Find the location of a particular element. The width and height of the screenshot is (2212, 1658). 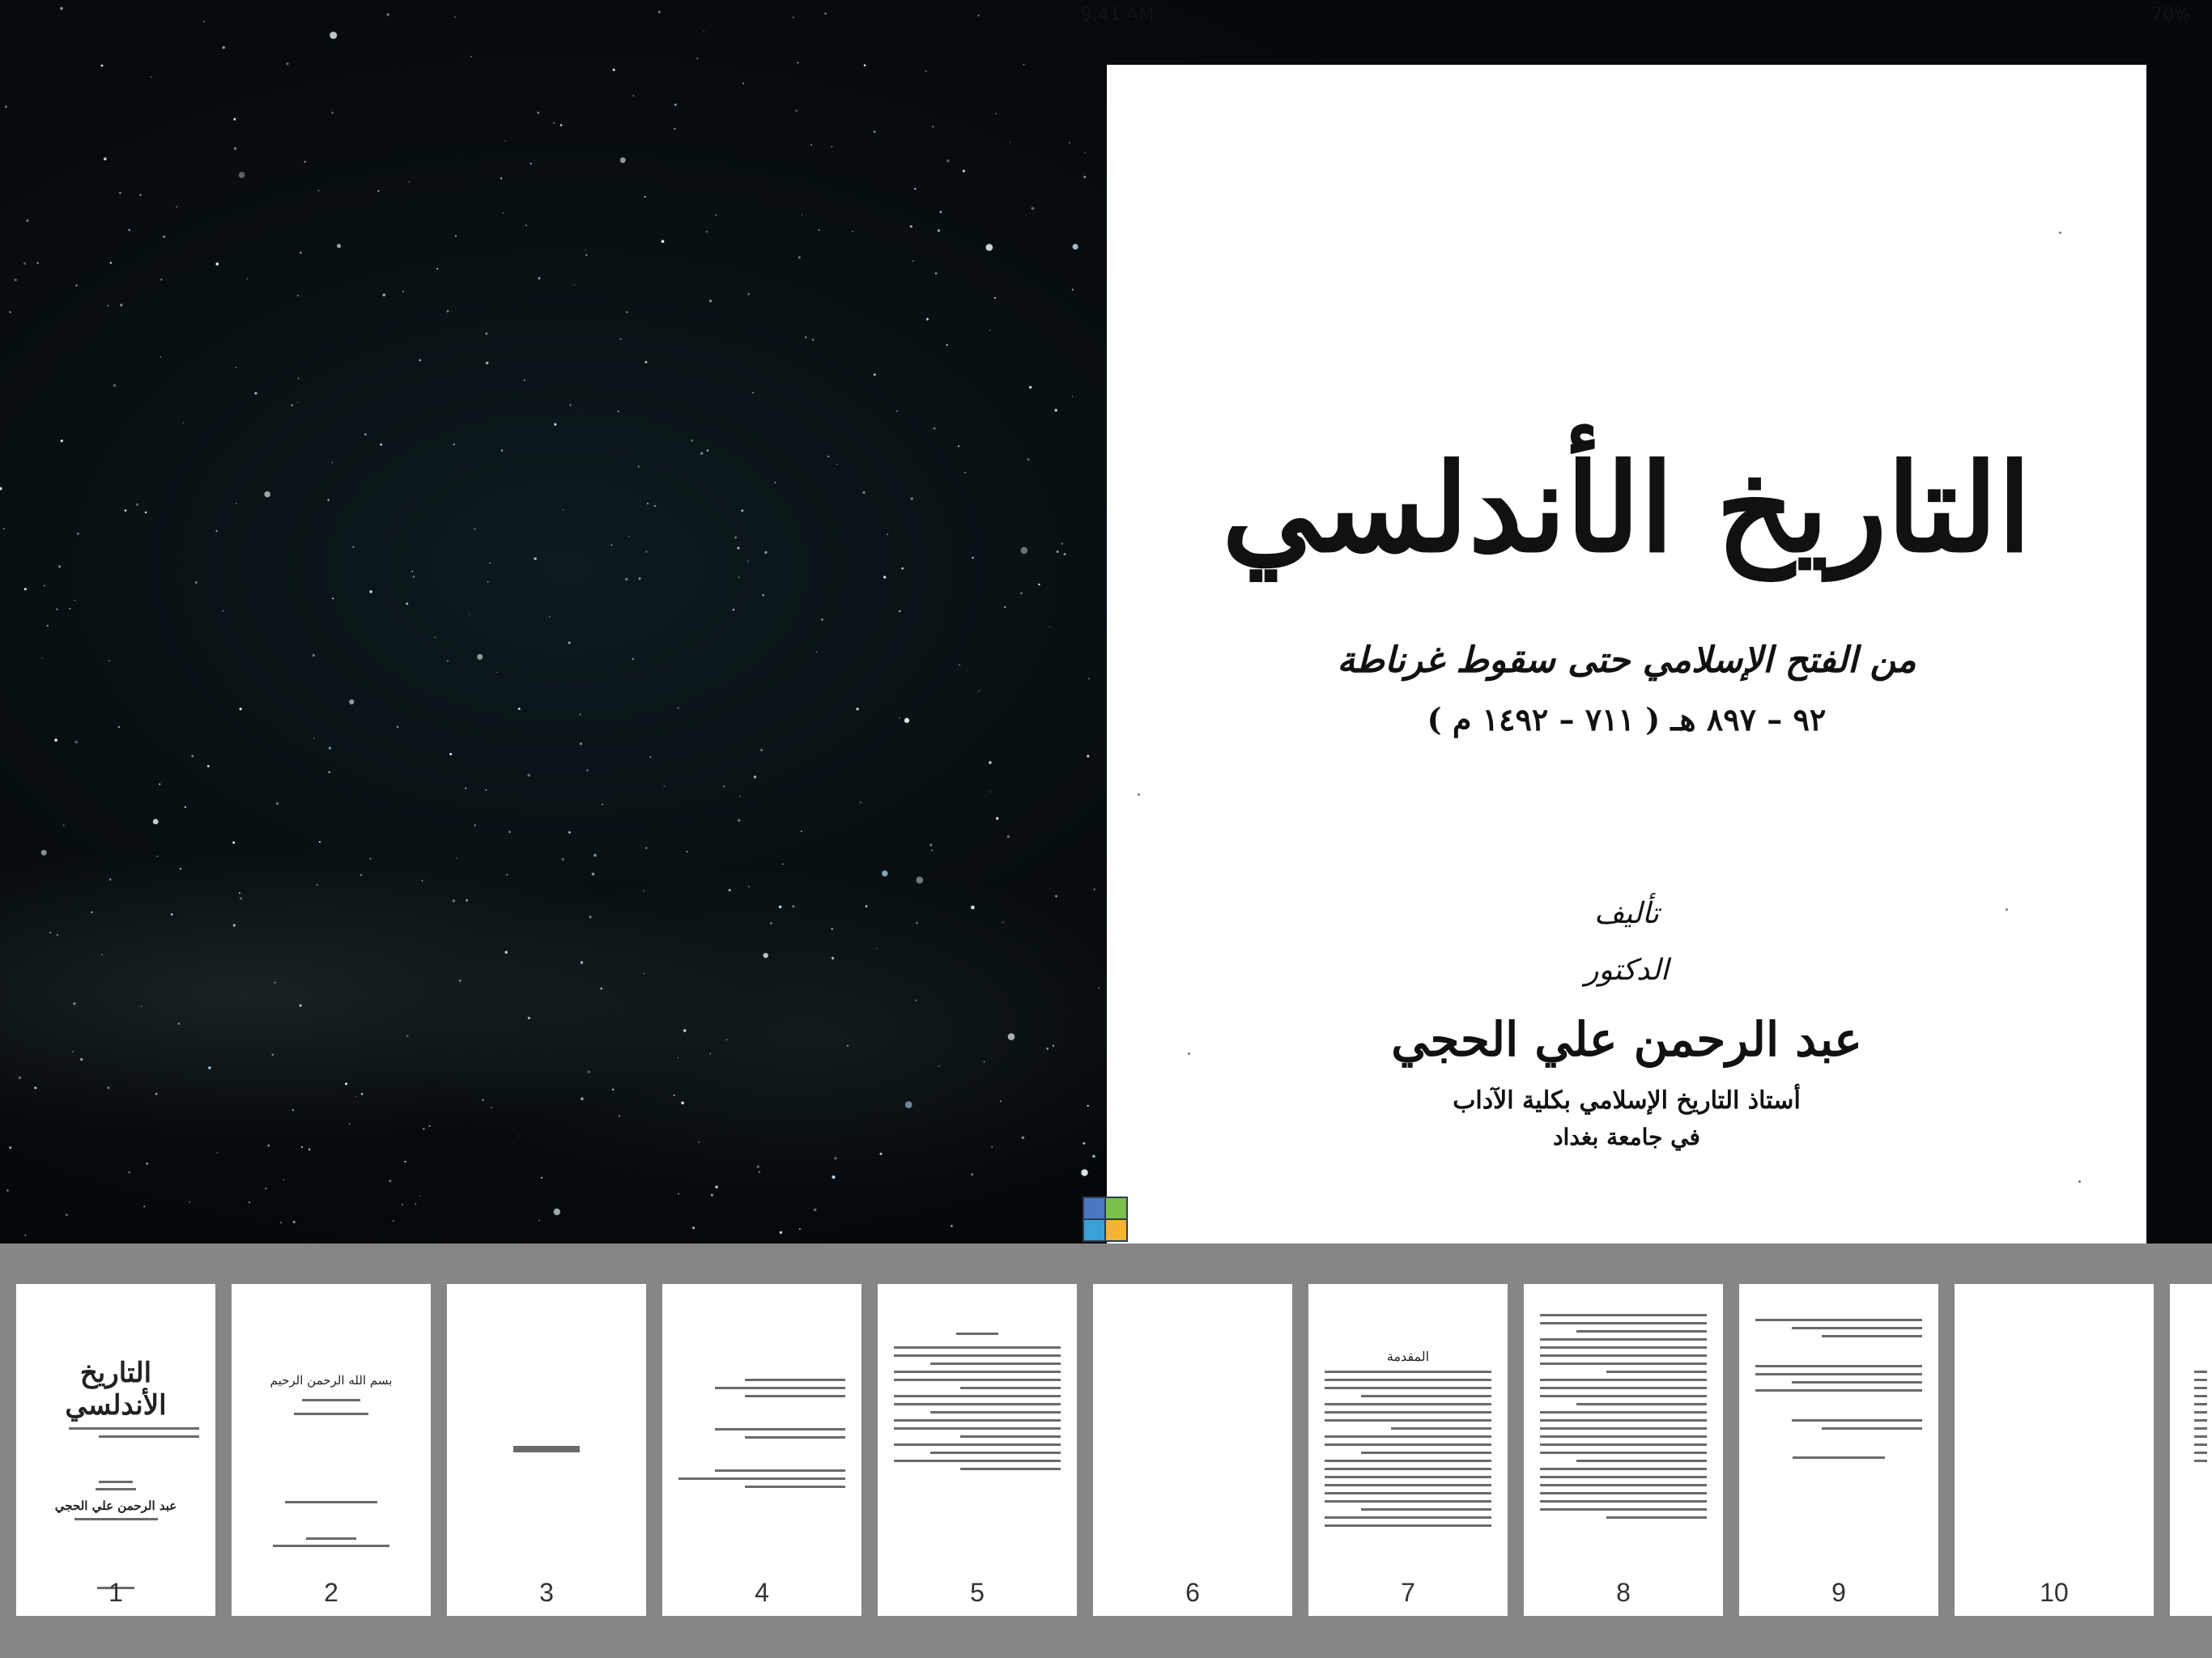

page-thumbnail: 5 is located at coordinates (978, 1450).